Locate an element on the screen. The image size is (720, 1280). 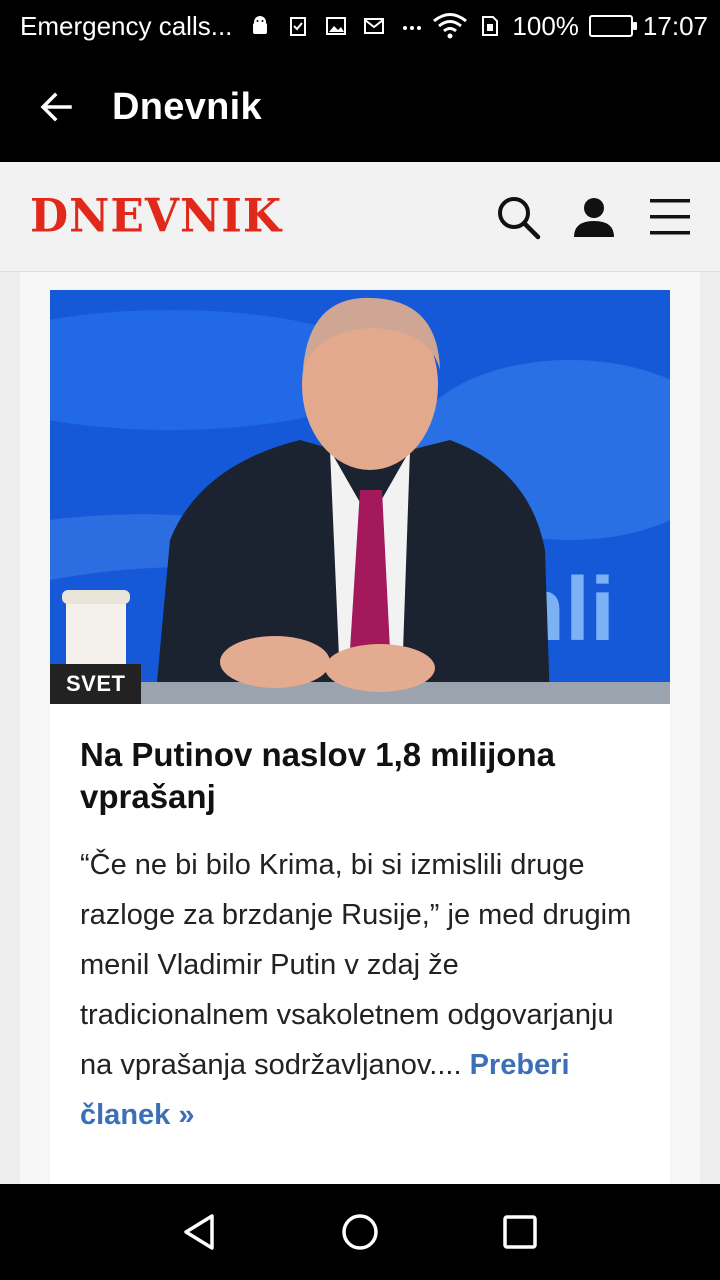
nav-back-button is located at coordinates (200, 1232).